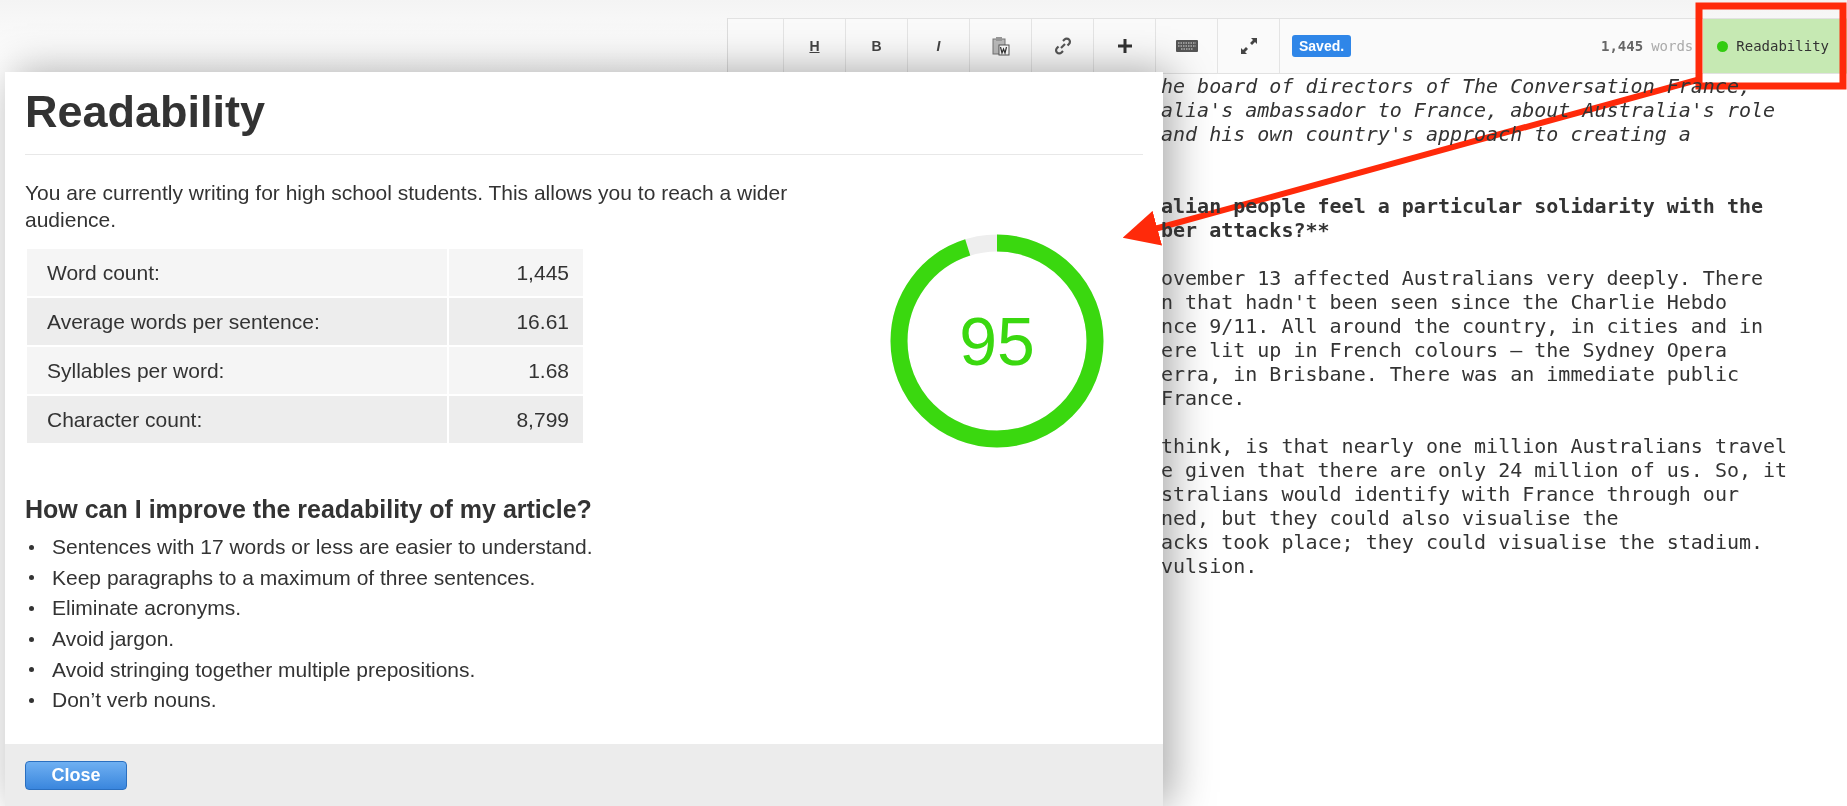 The width and height of the screenshot is (1847, 806). I want to click on stat-value: 16.61, so click(516, 321).